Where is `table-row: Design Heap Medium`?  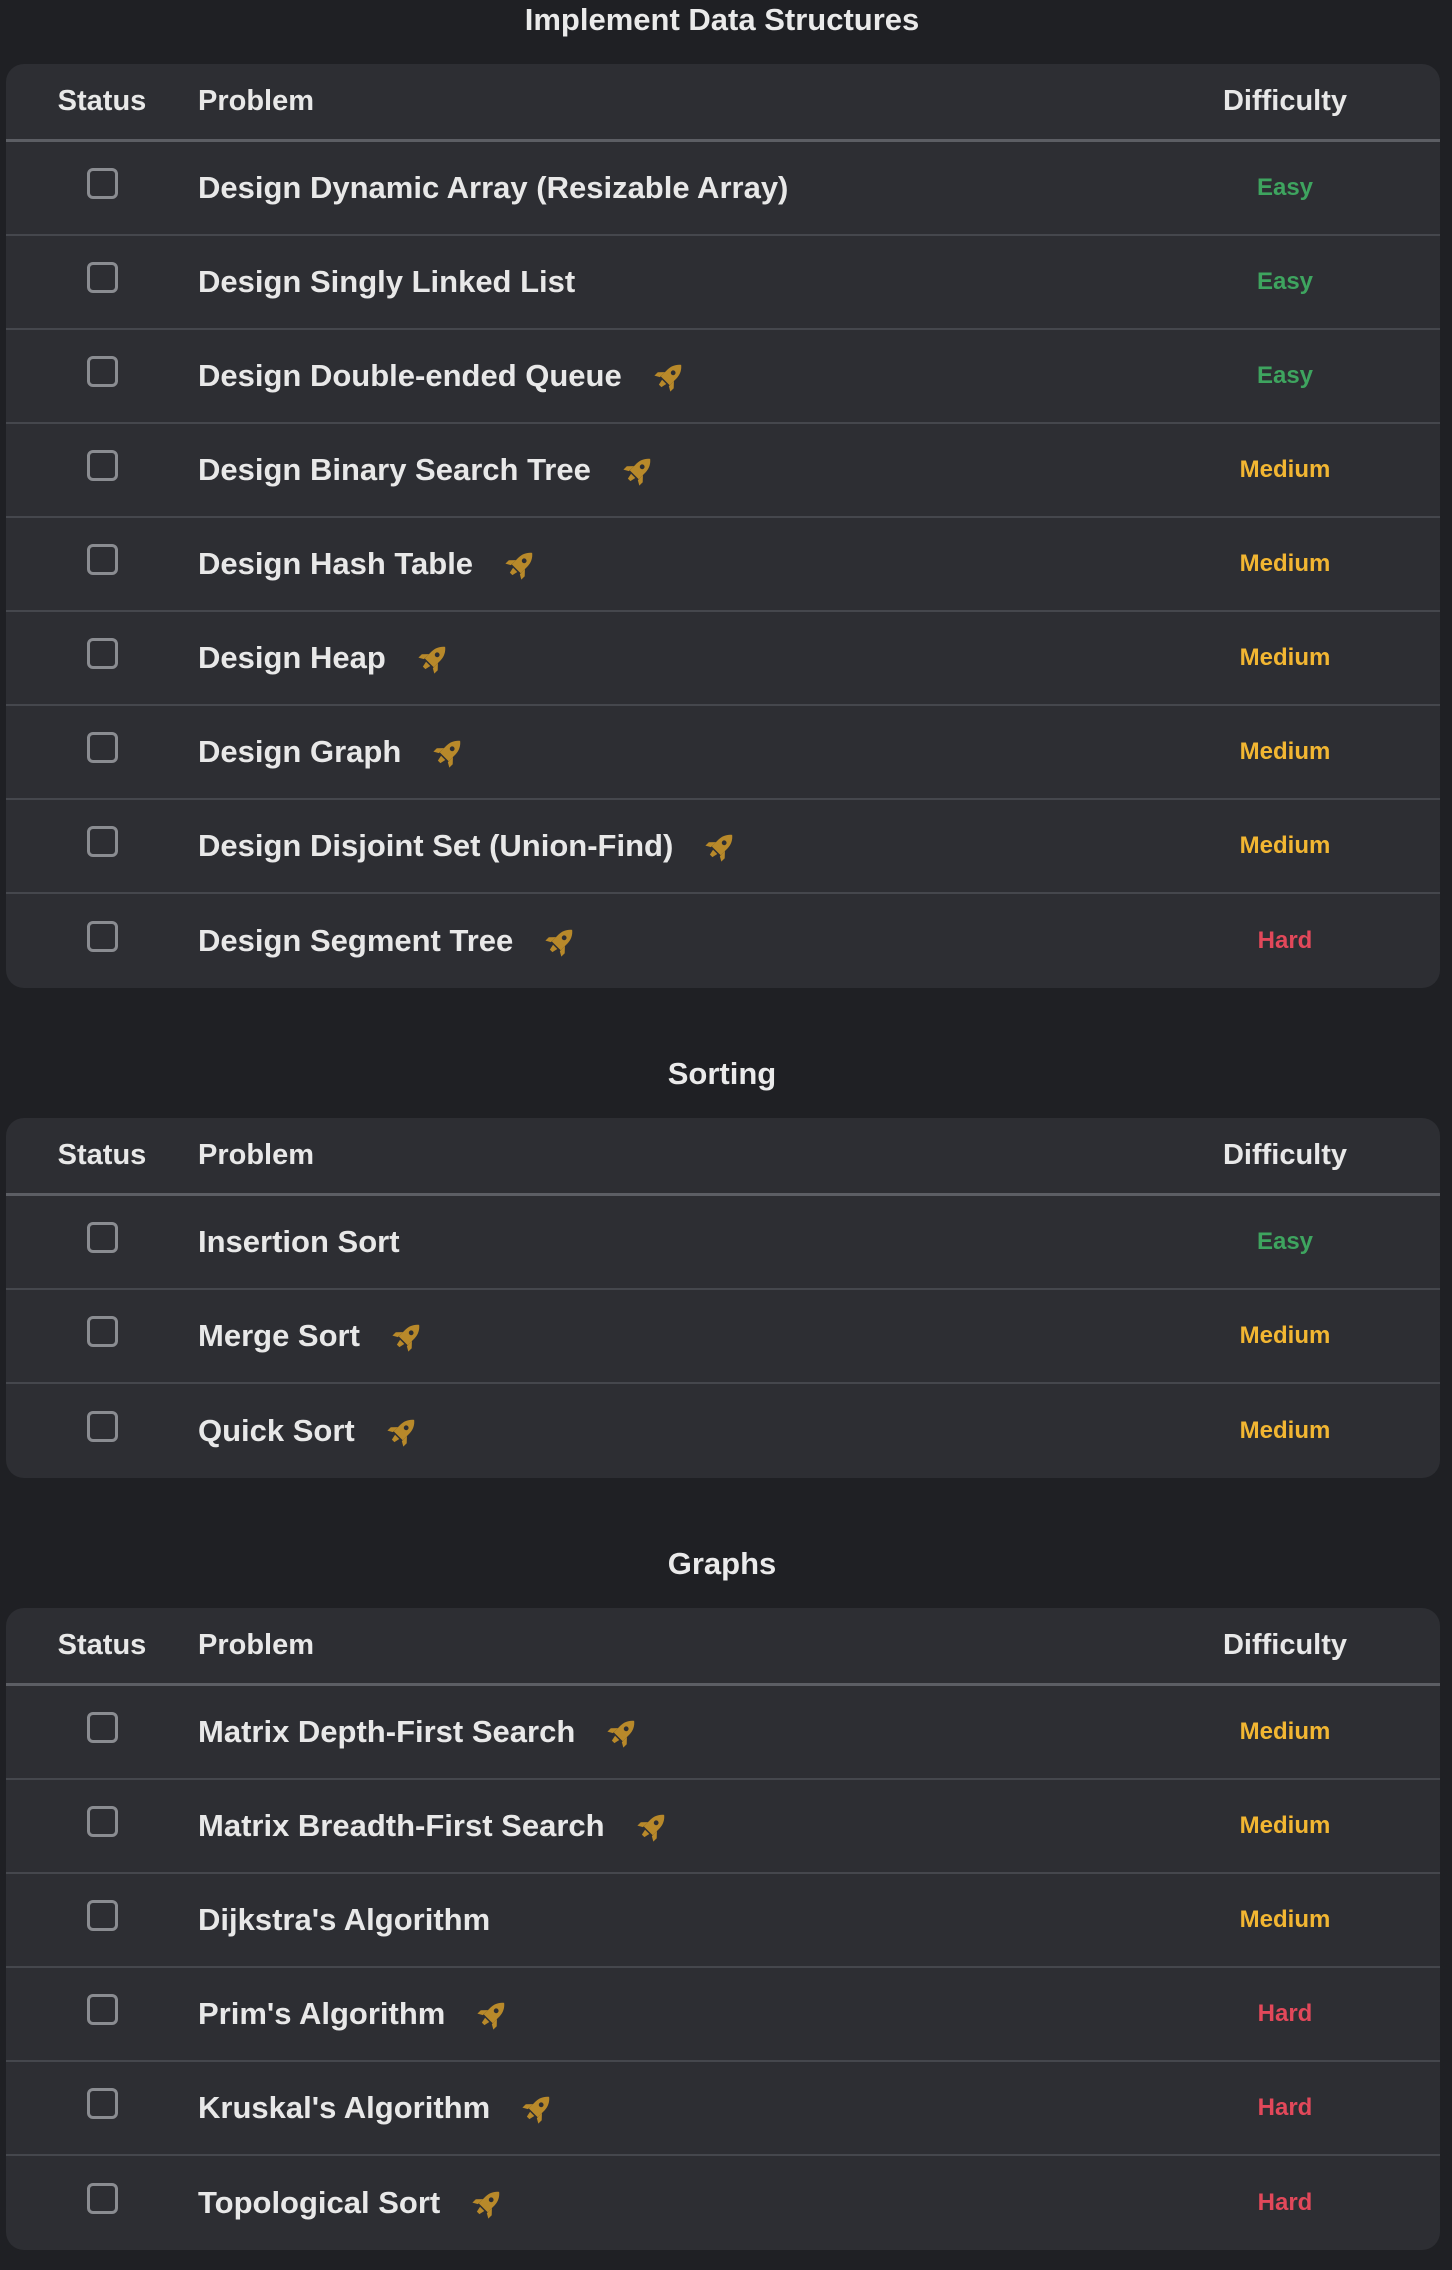 table-row: Design Heap Medium is located at coordinates (723, 659).